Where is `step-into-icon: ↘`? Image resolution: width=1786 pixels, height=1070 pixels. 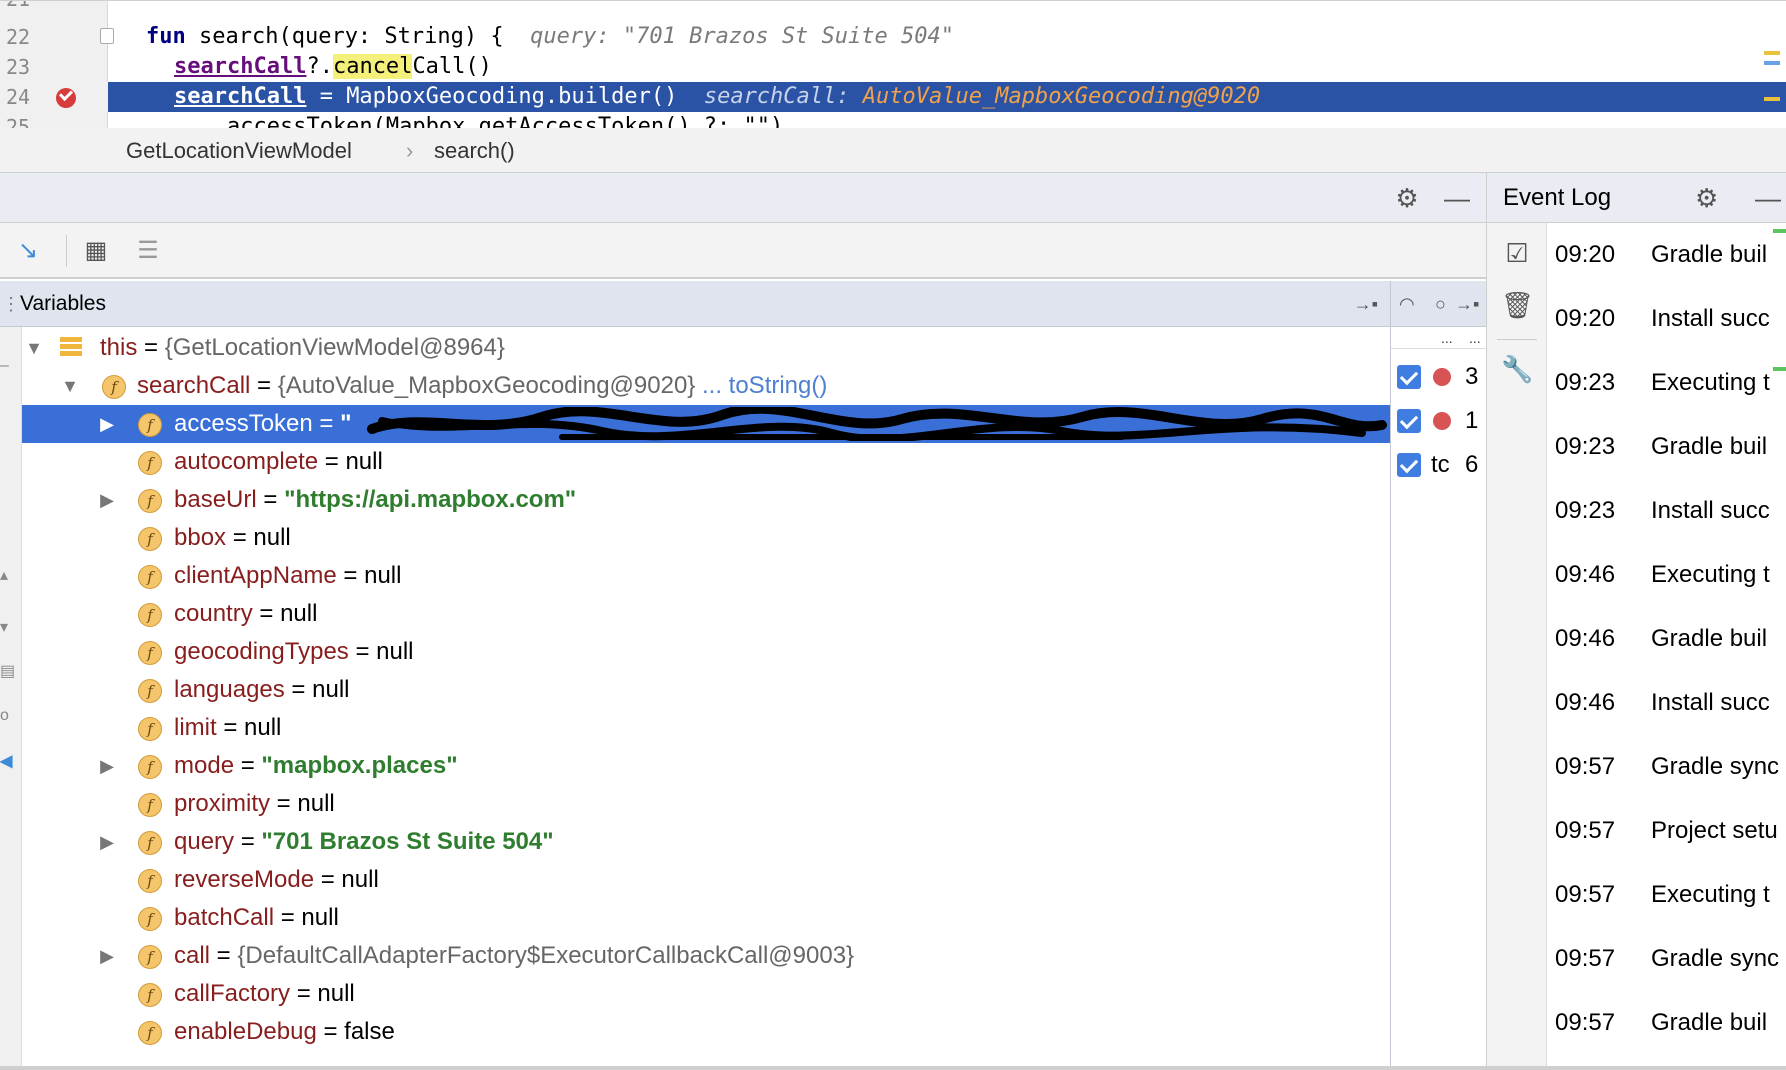 step-into-icon: ↘ is located at coordinates (28, 251).